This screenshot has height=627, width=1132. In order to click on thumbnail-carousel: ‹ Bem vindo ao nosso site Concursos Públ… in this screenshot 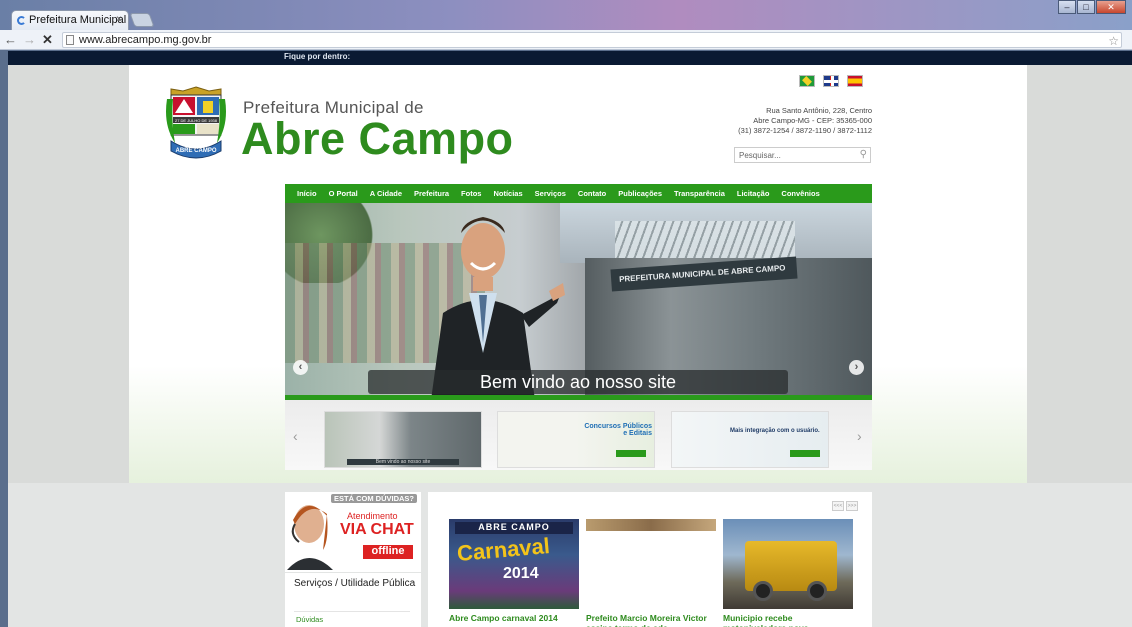, I will do `click(578, 435)`.